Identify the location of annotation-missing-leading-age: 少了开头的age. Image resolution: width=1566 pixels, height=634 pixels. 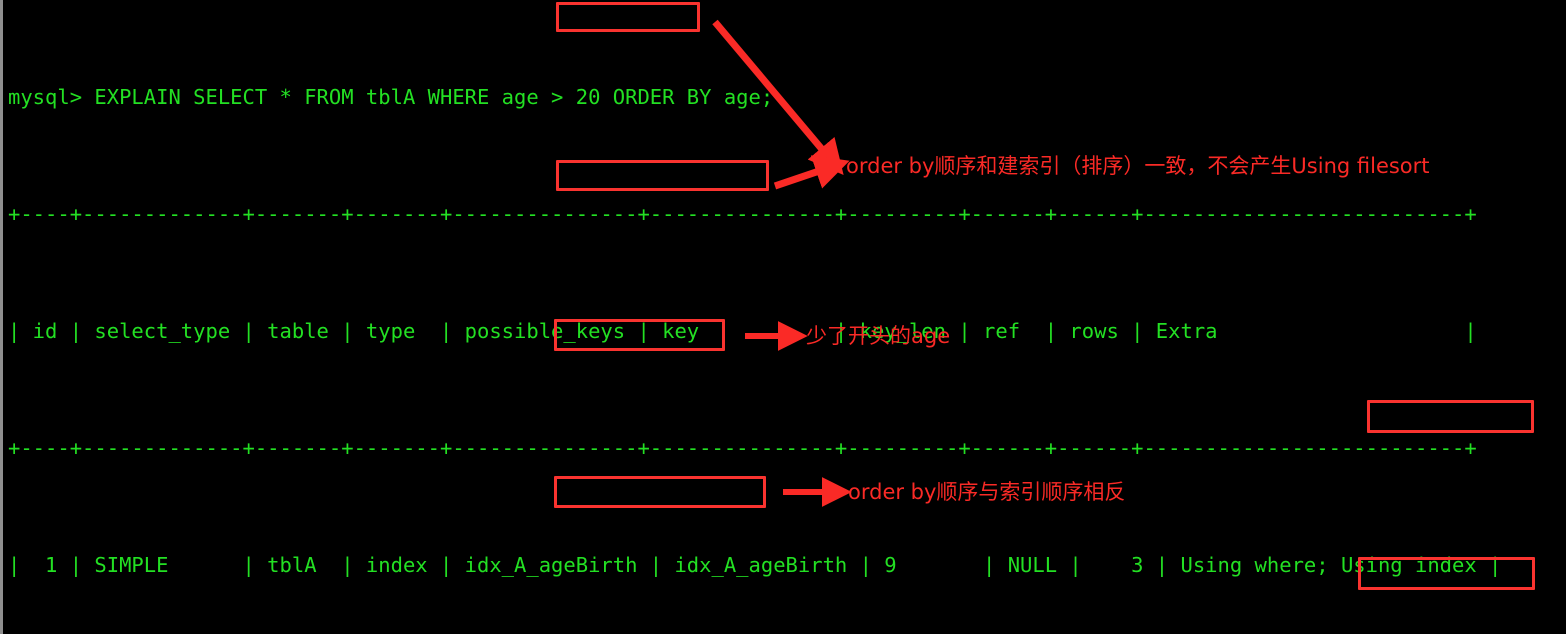
(878, 336).